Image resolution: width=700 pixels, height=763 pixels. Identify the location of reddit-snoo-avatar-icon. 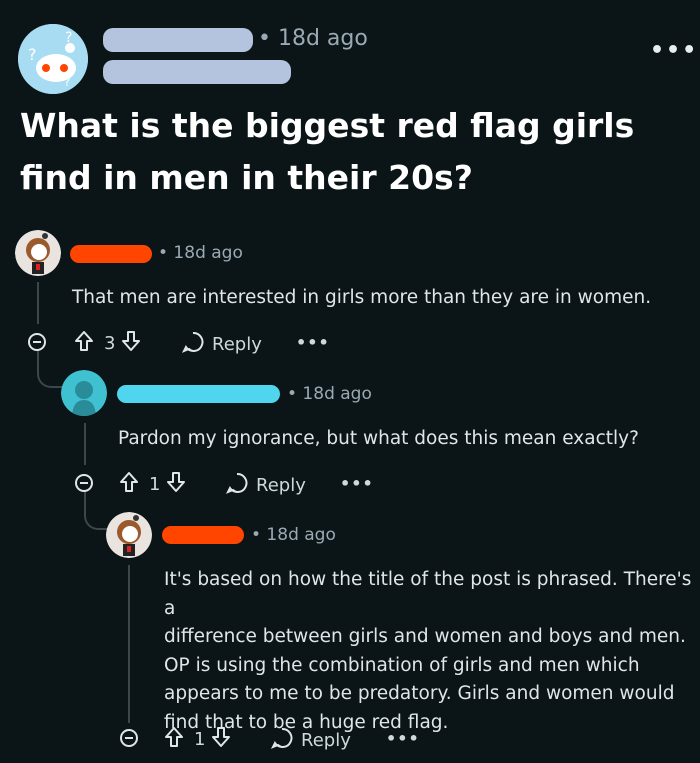
(84, 393).